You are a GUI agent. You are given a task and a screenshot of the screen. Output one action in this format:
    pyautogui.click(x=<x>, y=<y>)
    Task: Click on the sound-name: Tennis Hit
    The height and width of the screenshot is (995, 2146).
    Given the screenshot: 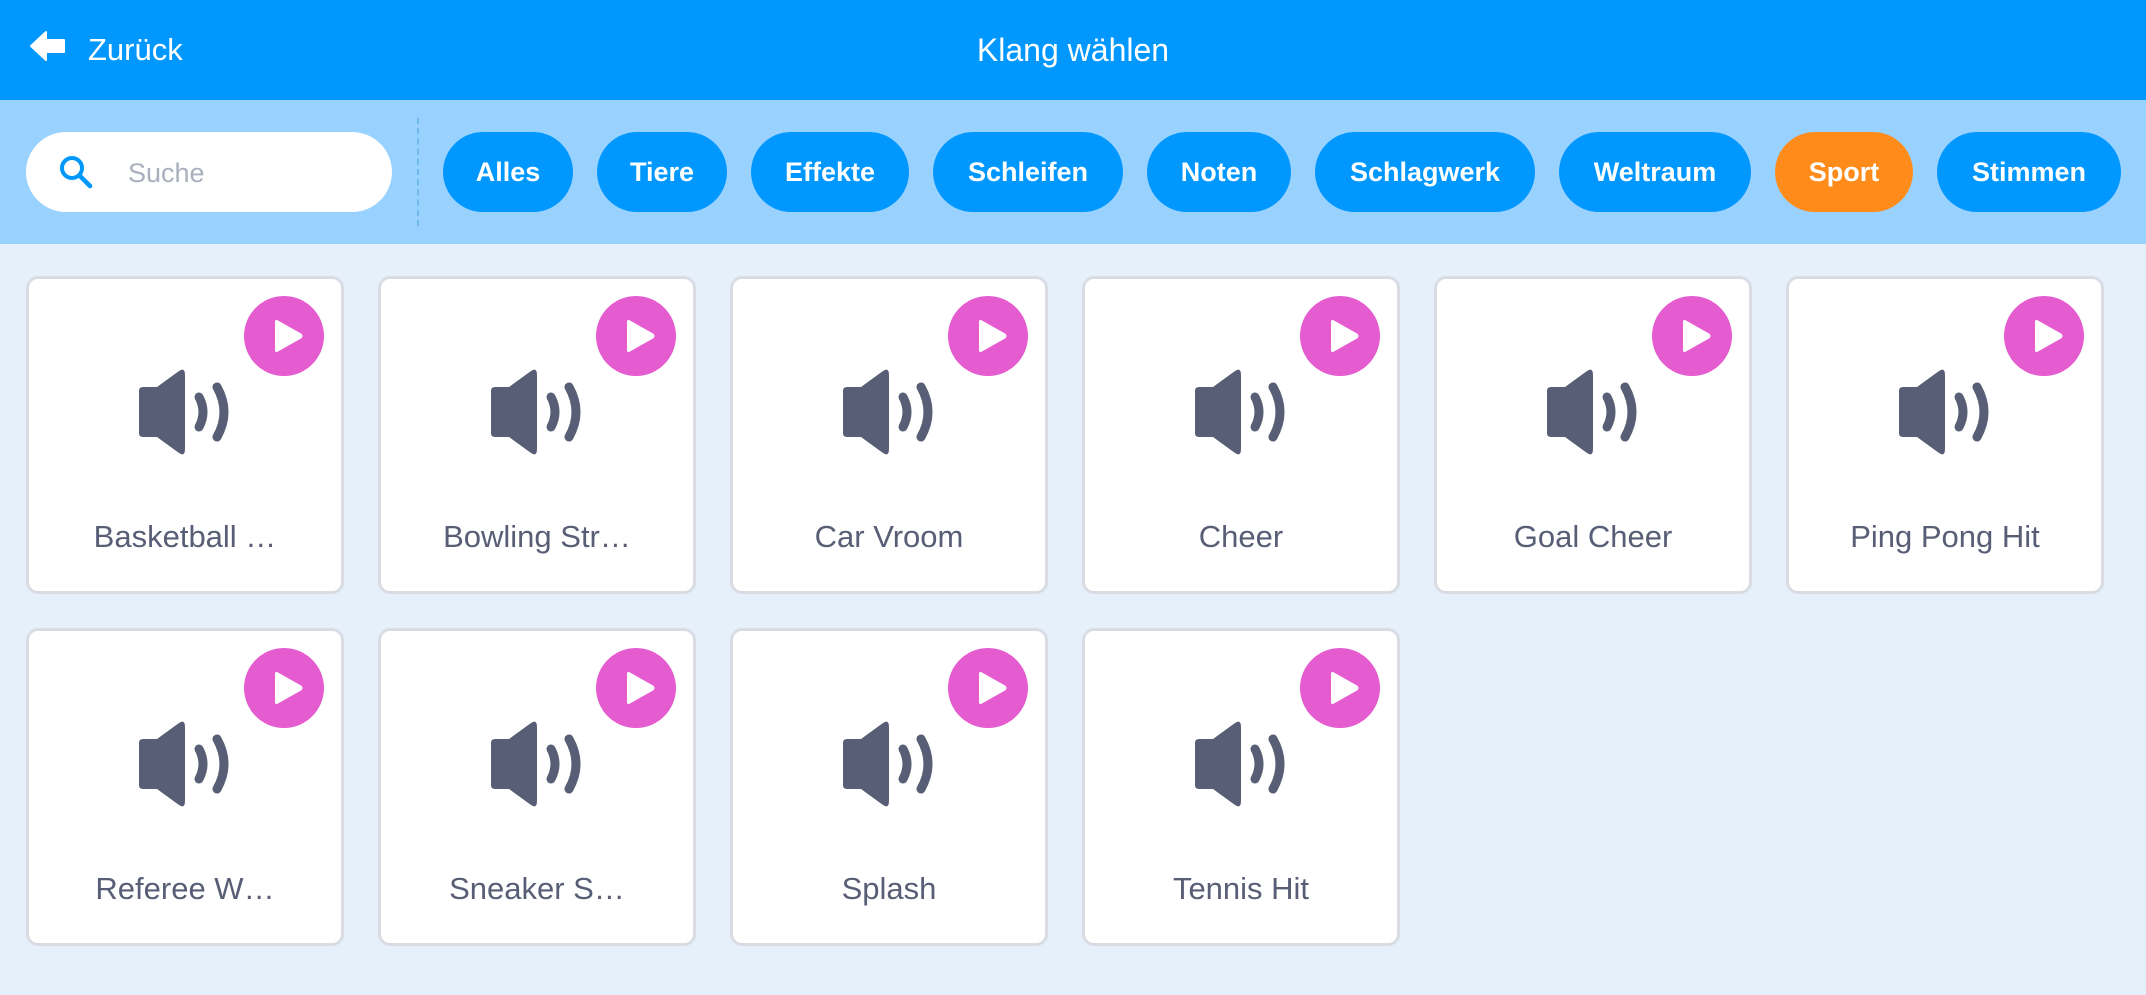 What is the action you would take?
    pyautogui.click(x=1241, y=888)
    